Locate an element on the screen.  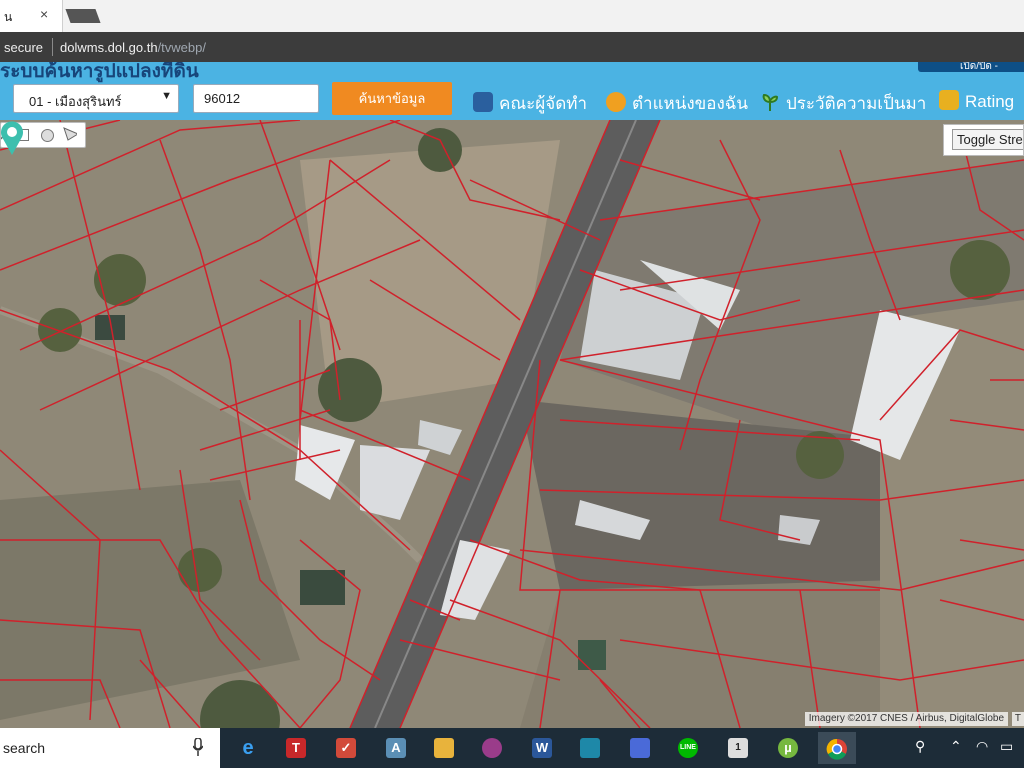
district-select: 01 - เมืองสุรินทร์ ▼ is located at coordinates (96, 98).